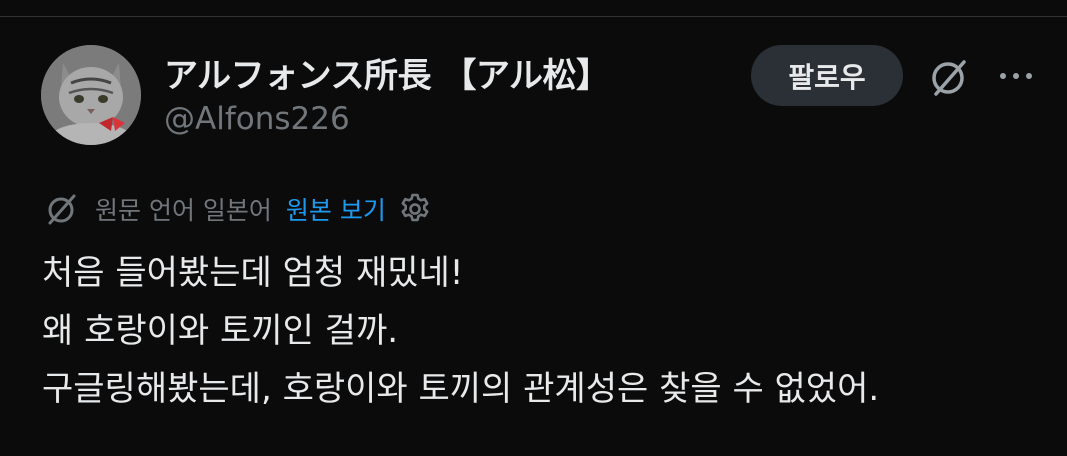 The image size is (1067, 456). Describe the element at coordinates (257, 119) in the screenshot. I see `user-handle: @Alfons226` at that location.